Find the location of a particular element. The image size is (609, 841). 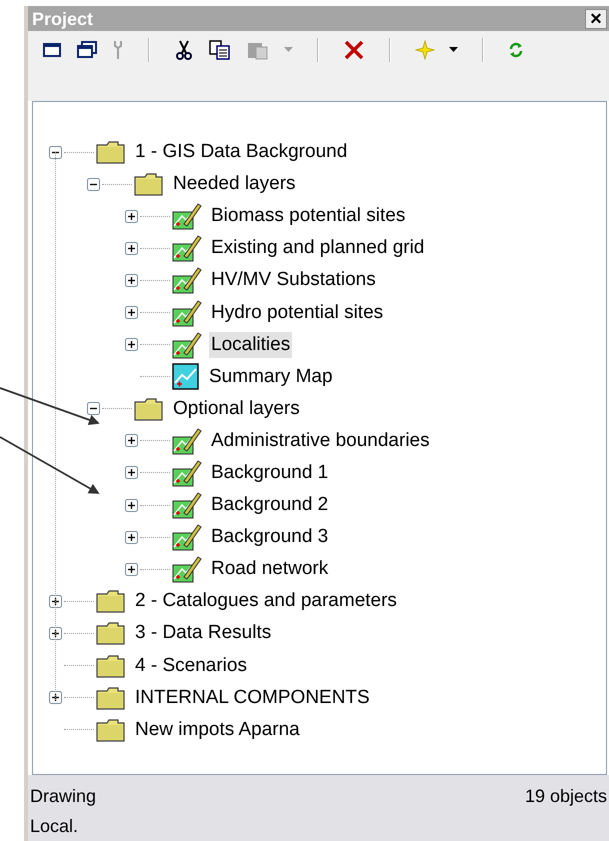

scissors-icon is located at coordinates (184, 50).